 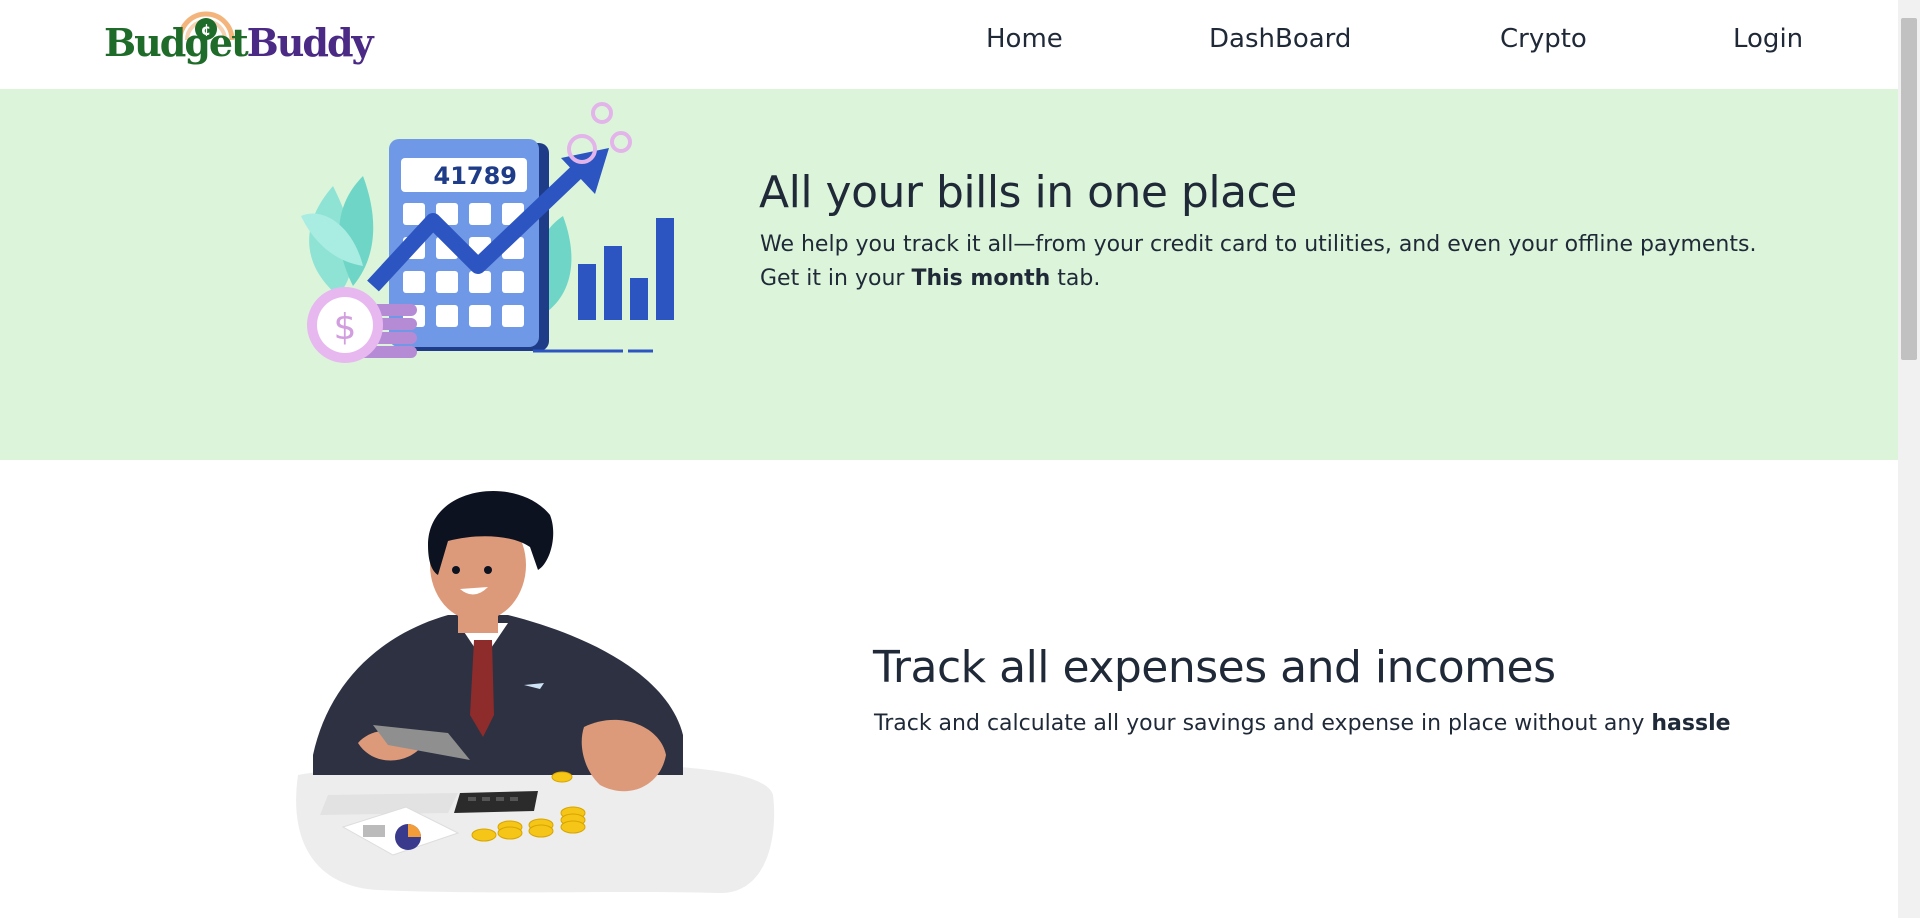 I want to click on nav-crypto-link: Crypto, so click(x=1543, y=39).